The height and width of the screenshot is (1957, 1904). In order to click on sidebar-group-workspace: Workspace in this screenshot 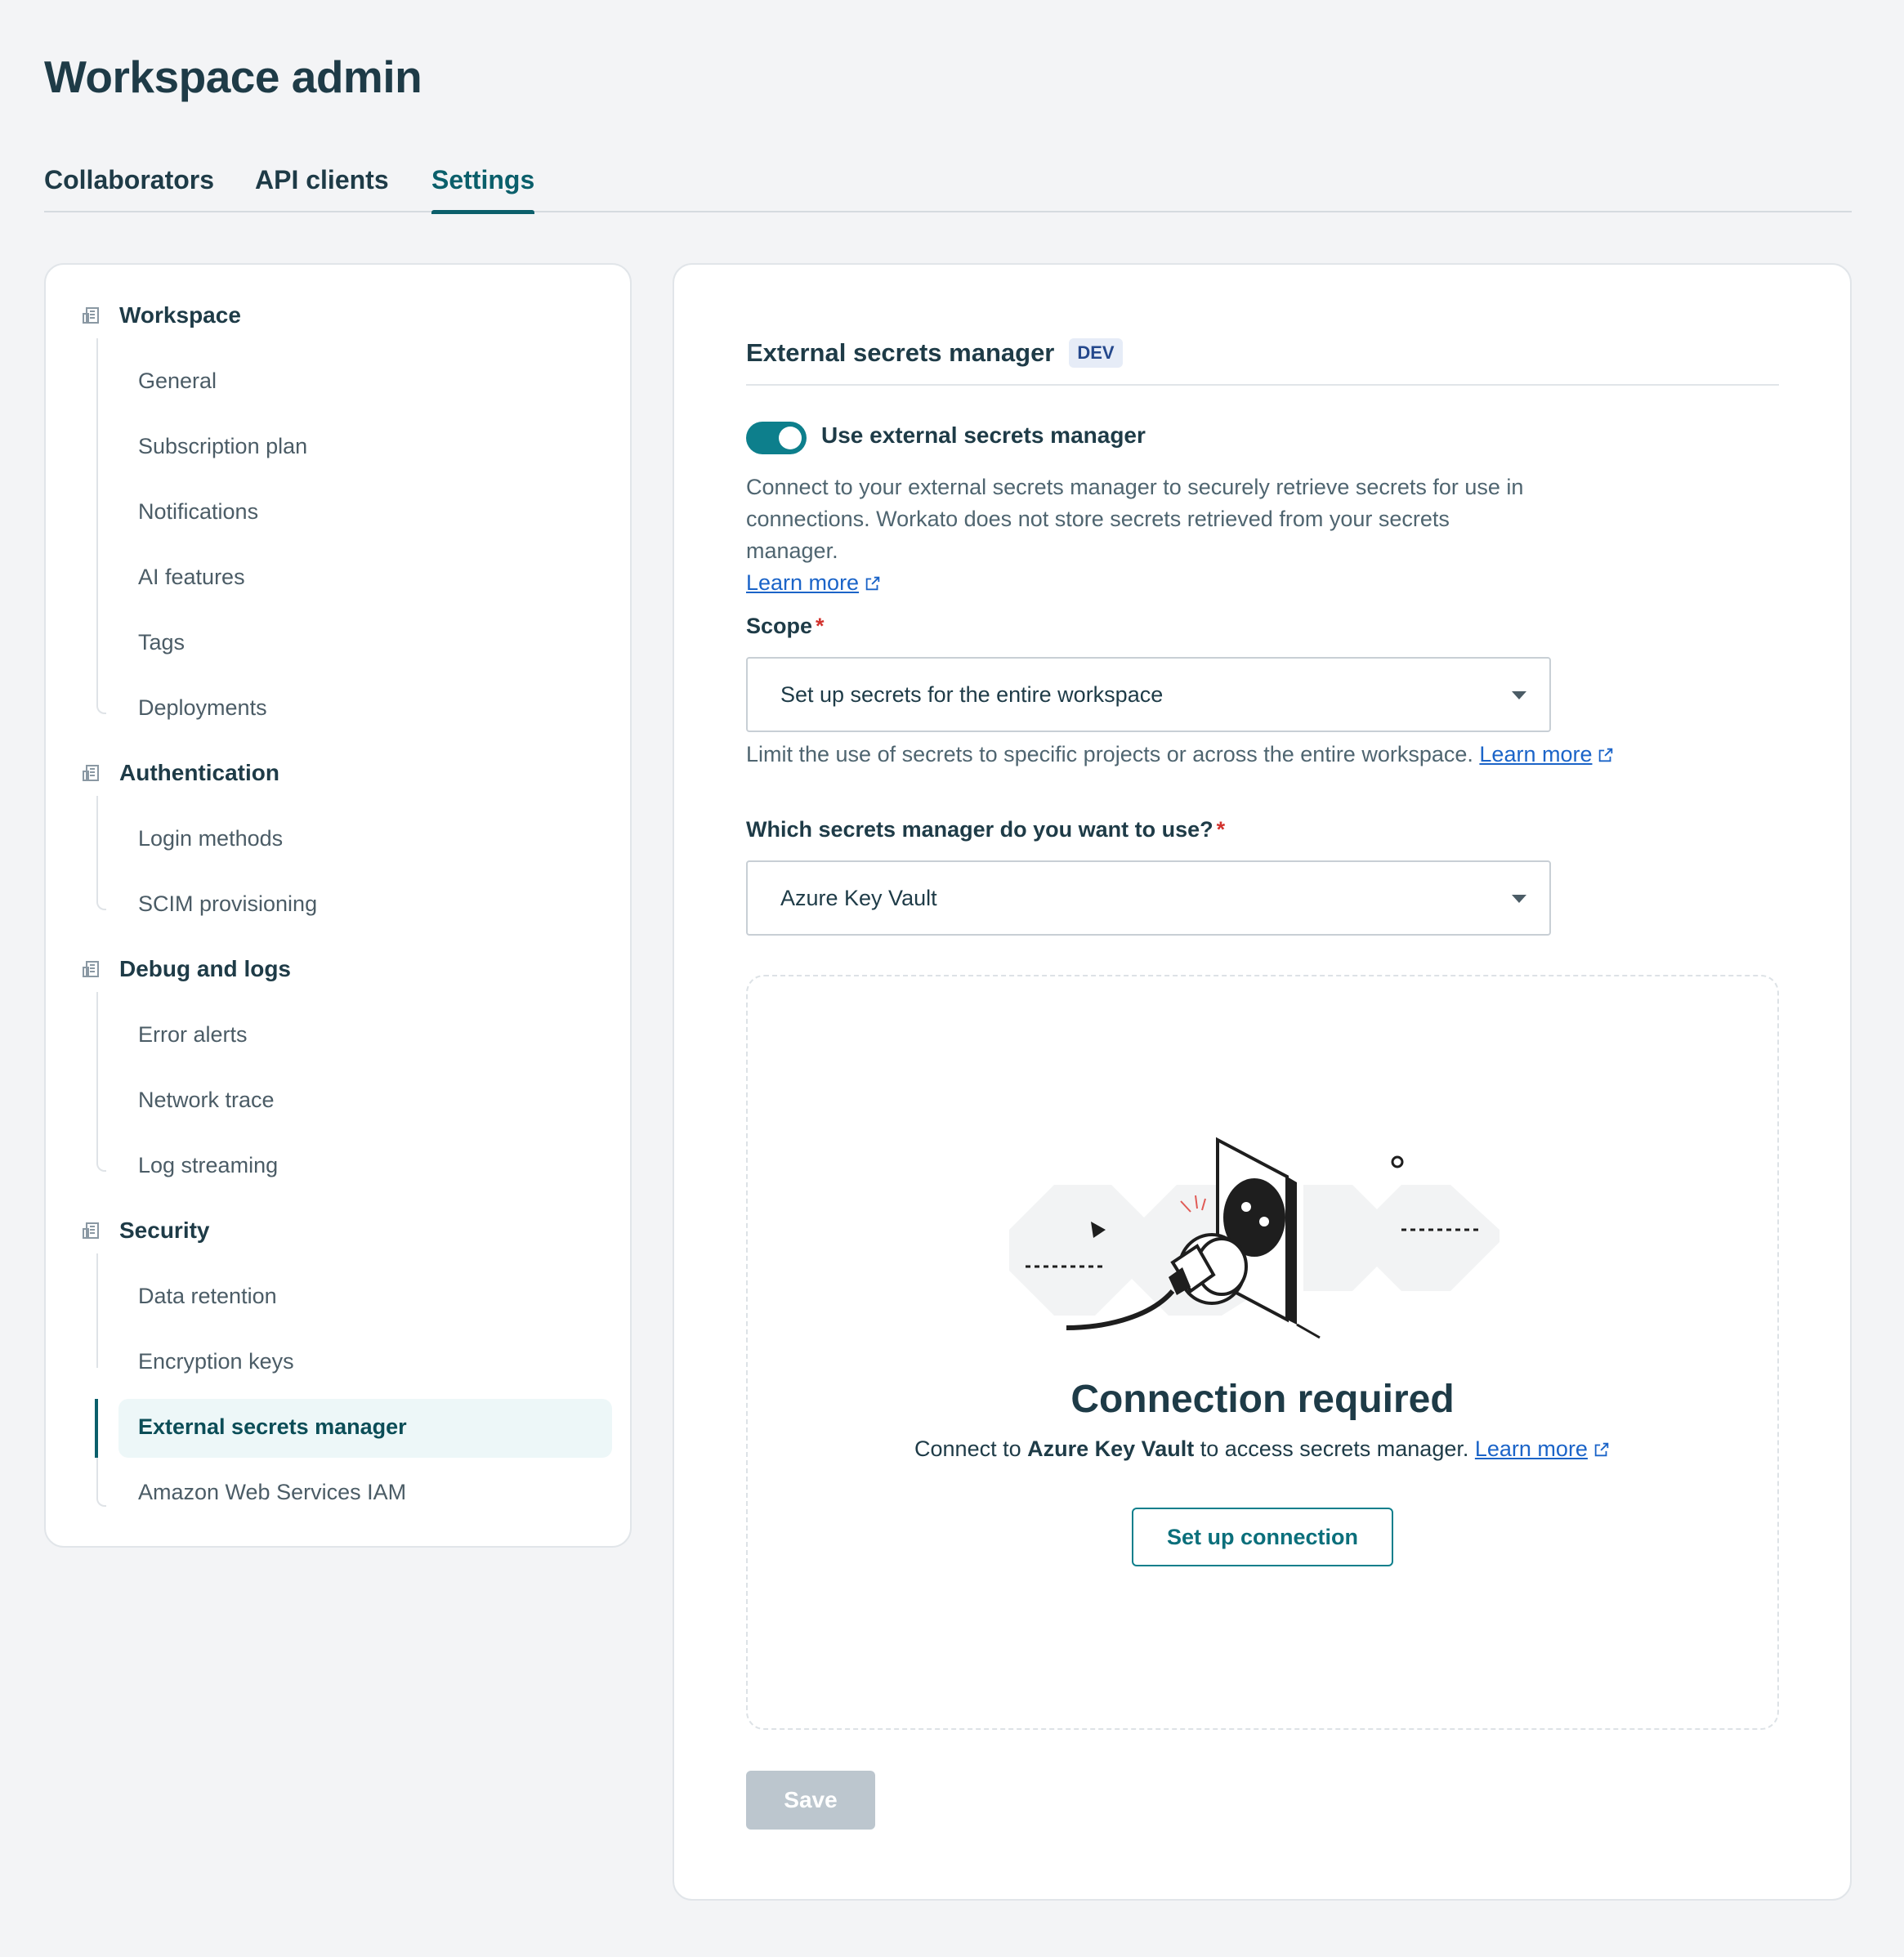, I will do `click(161, 315)`.